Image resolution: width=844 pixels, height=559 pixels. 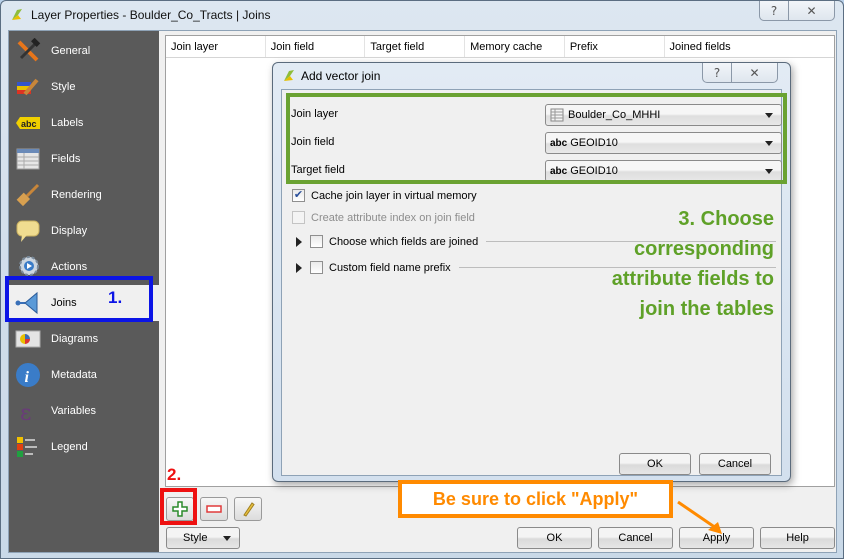 I want to click on svg-text: abc, so click(x=29, y=124).